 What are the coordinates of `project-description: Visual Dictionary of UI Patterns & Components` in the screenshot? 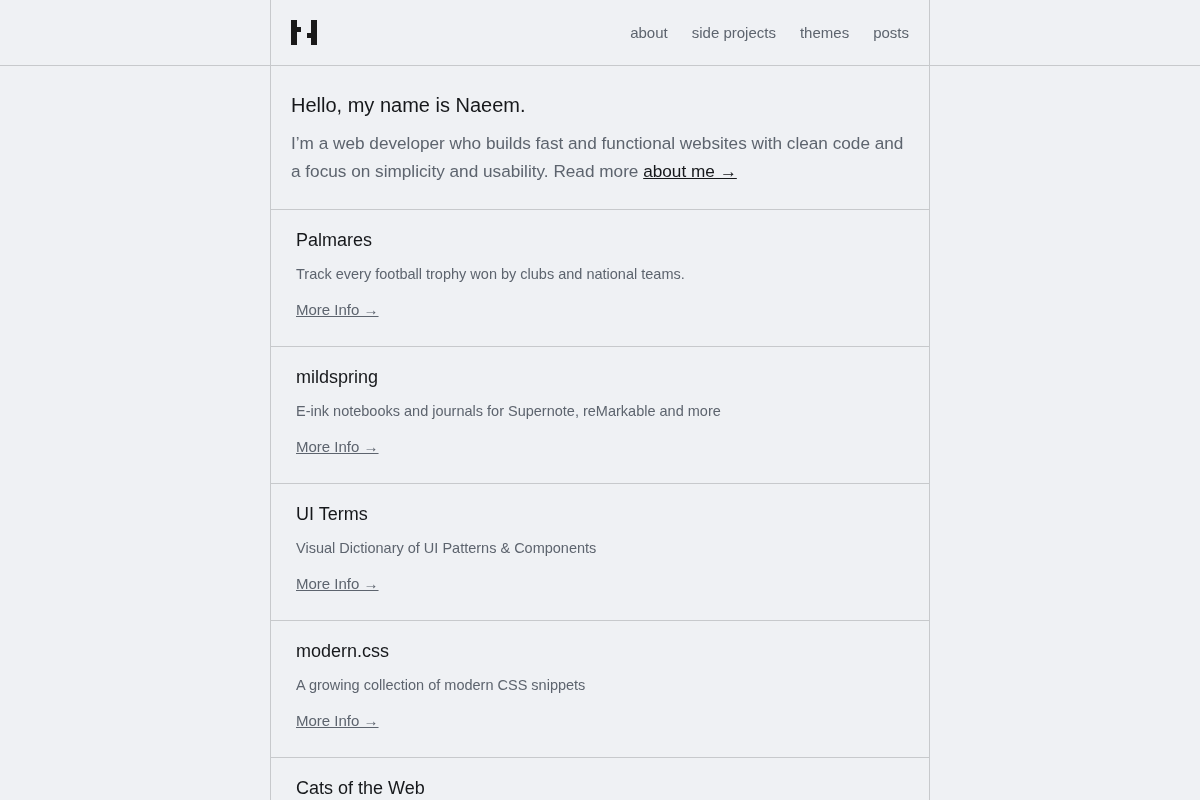 It's located at (447, 548).